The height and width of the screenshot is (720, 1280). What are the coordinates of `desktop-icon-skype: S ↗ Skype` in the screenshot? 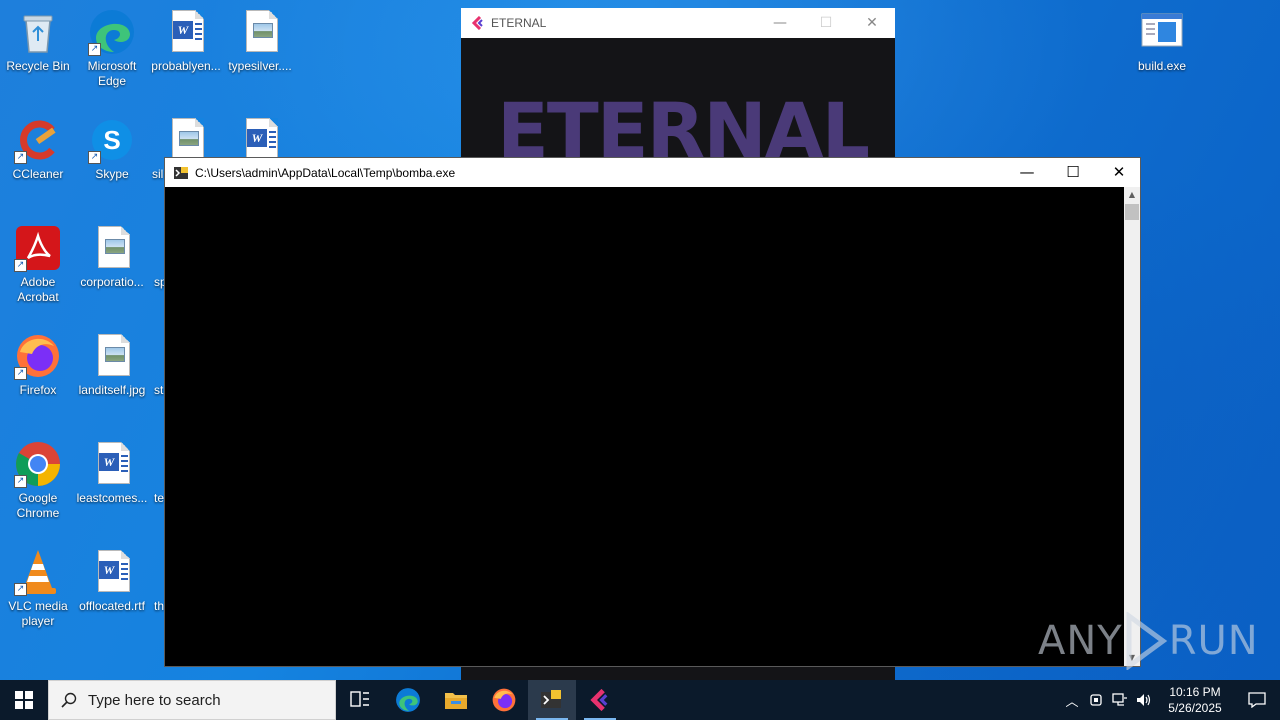 It's located at (112, 149).